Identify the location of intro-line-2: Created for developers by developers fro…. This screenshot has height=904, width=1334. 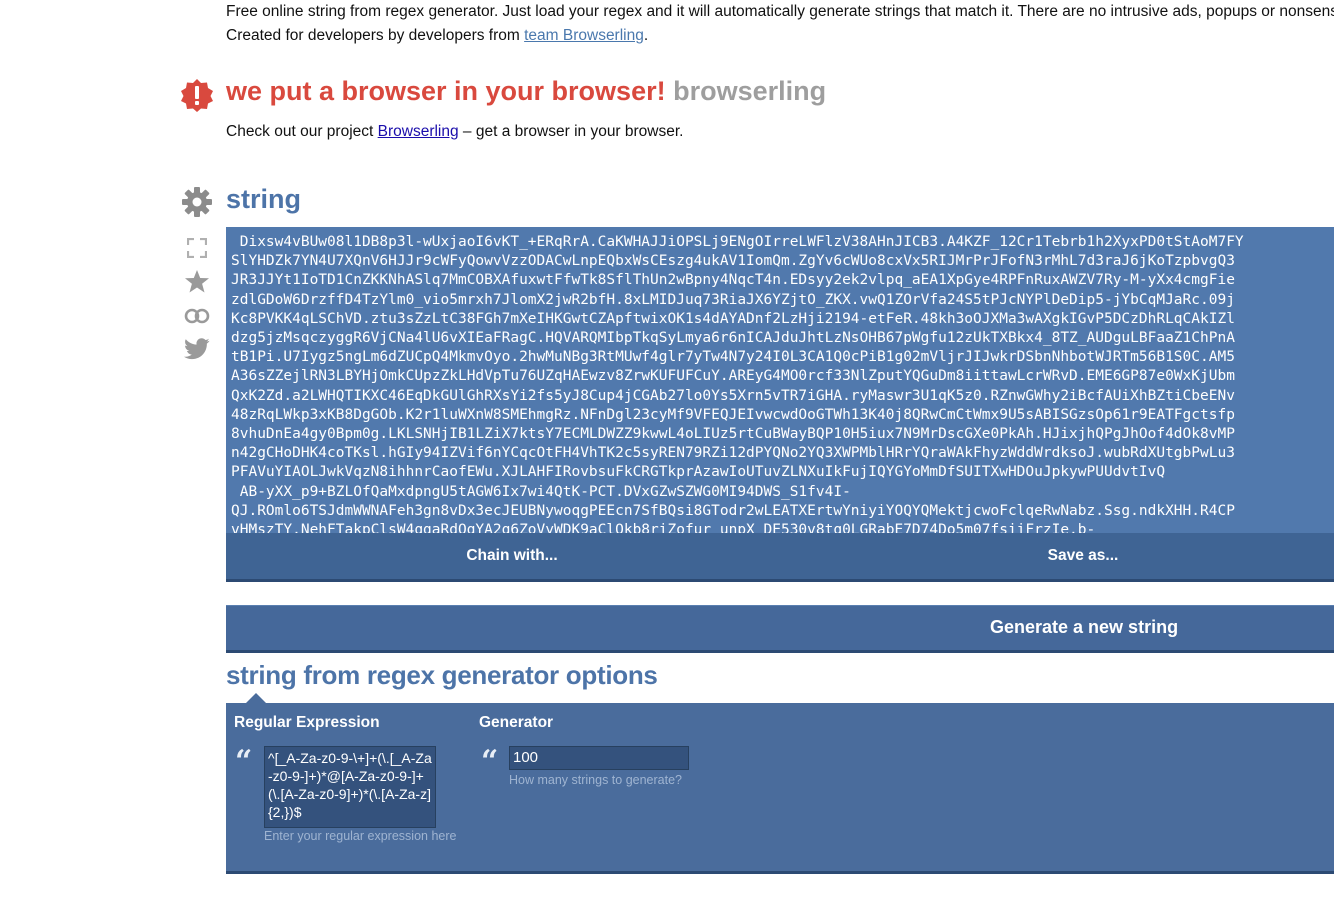
(780, 36).